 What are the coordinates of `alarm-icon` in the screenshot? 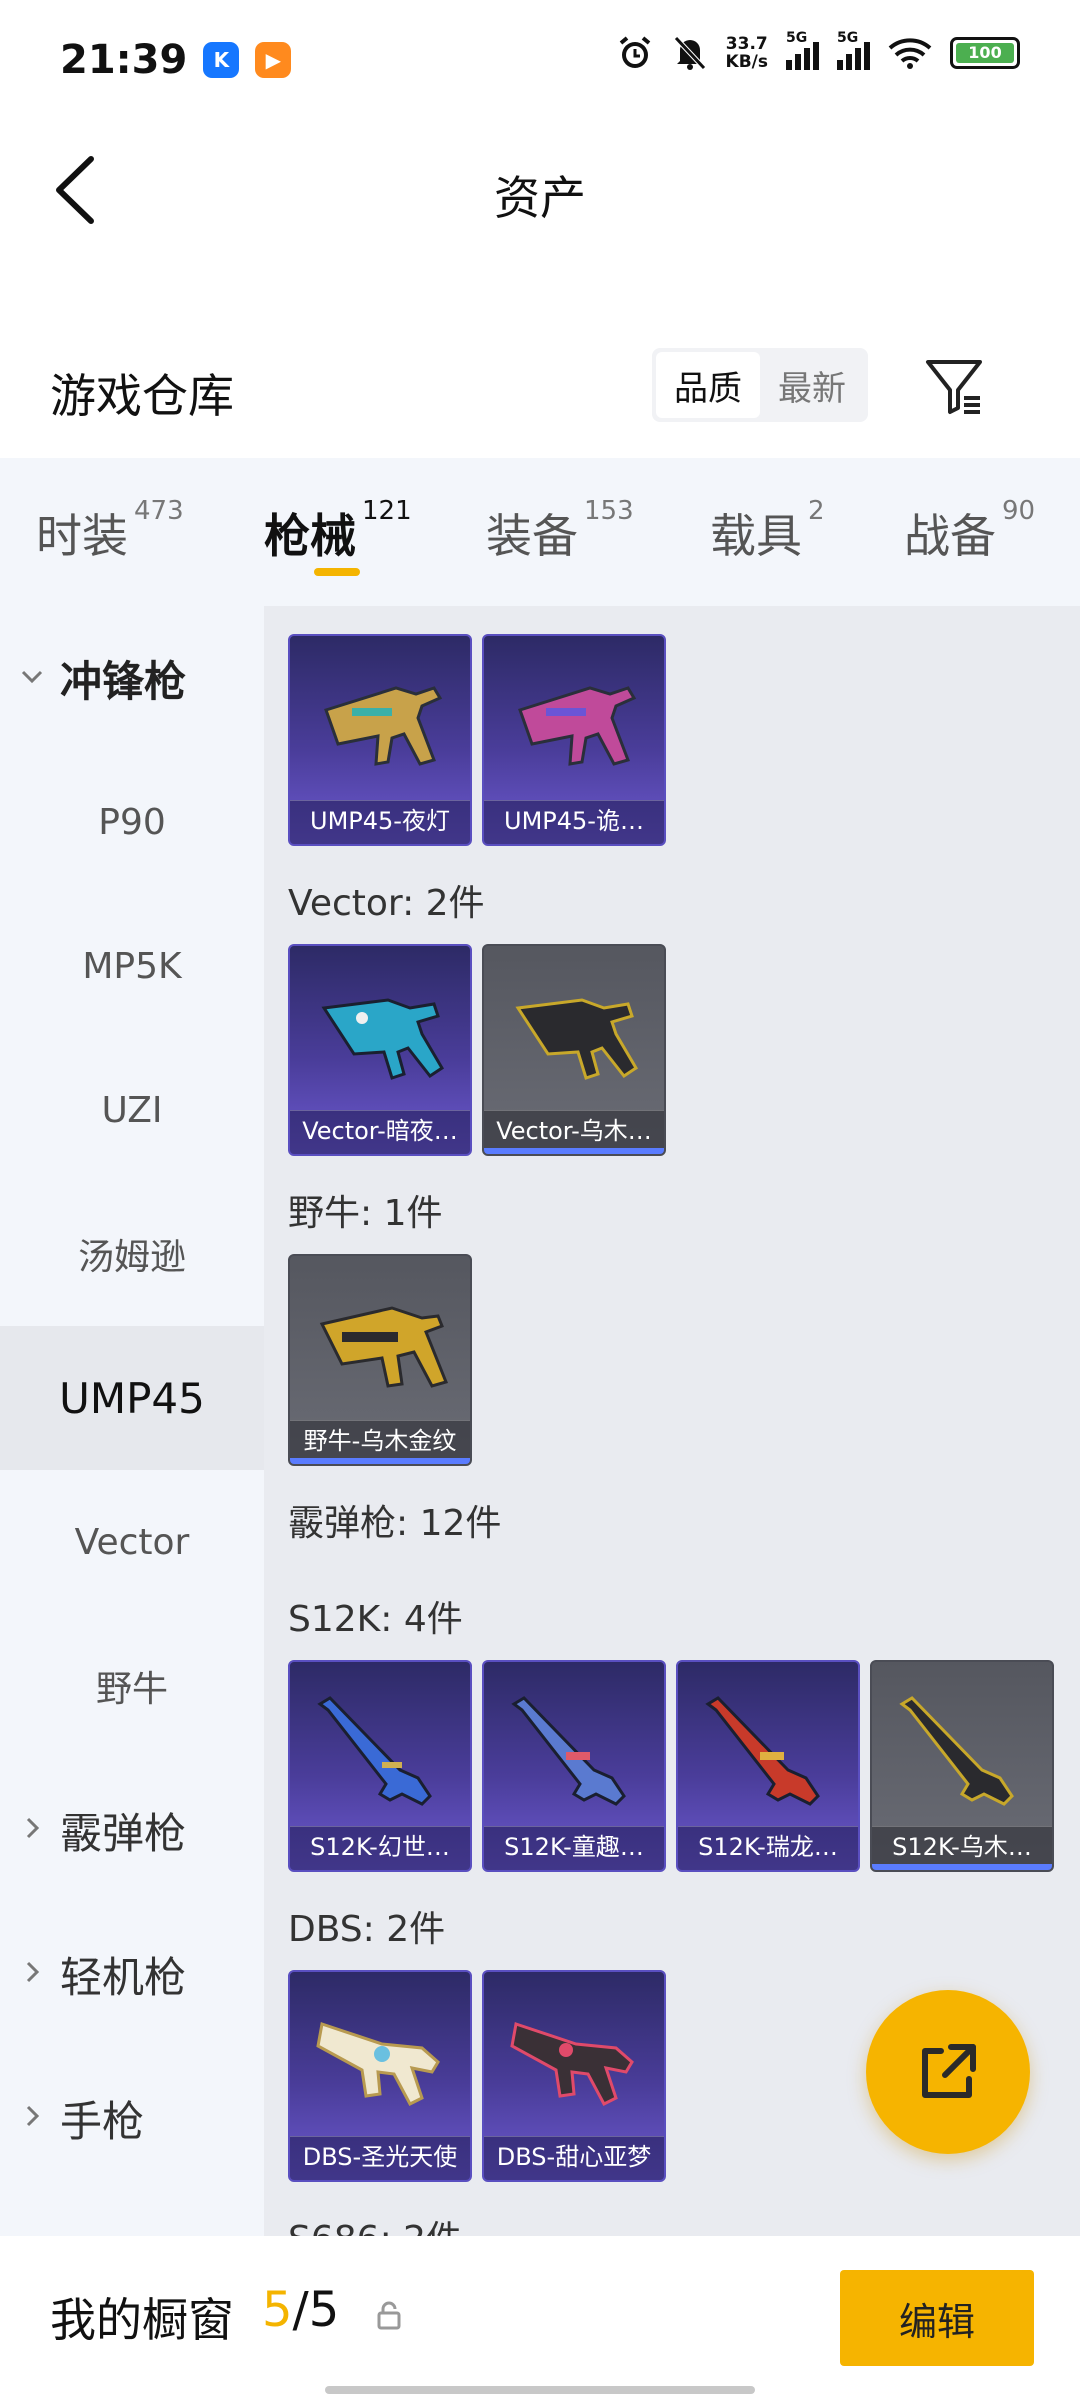 It's located at (634, 52).